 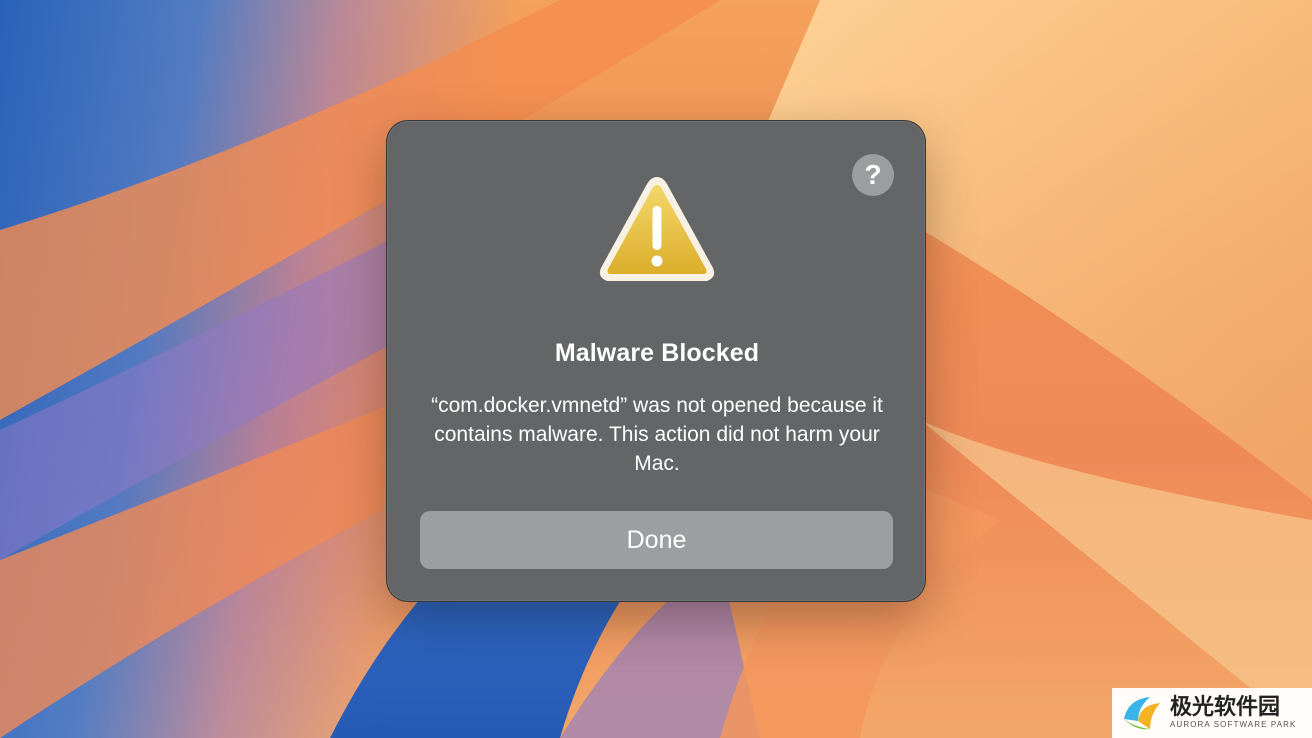 What do you see at coordinates (1233, 724) in the screenshot?
I see `watermark-subtitle: AURORA SOFTWARE PARK` at bounding box center [1233, 724].